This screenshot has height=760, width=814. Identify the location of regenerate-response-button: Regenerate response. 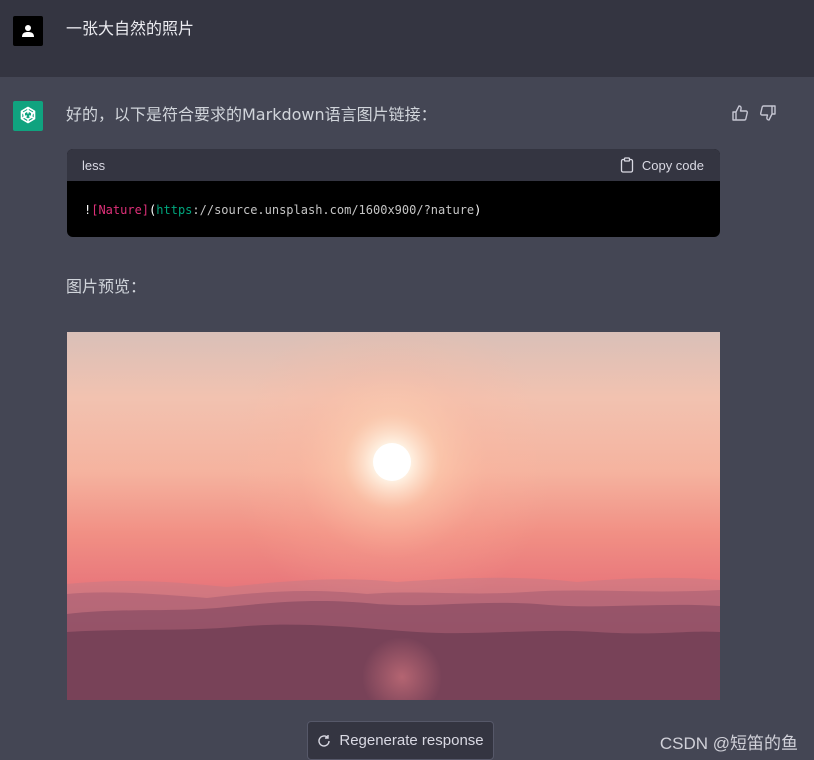
(400, 740).